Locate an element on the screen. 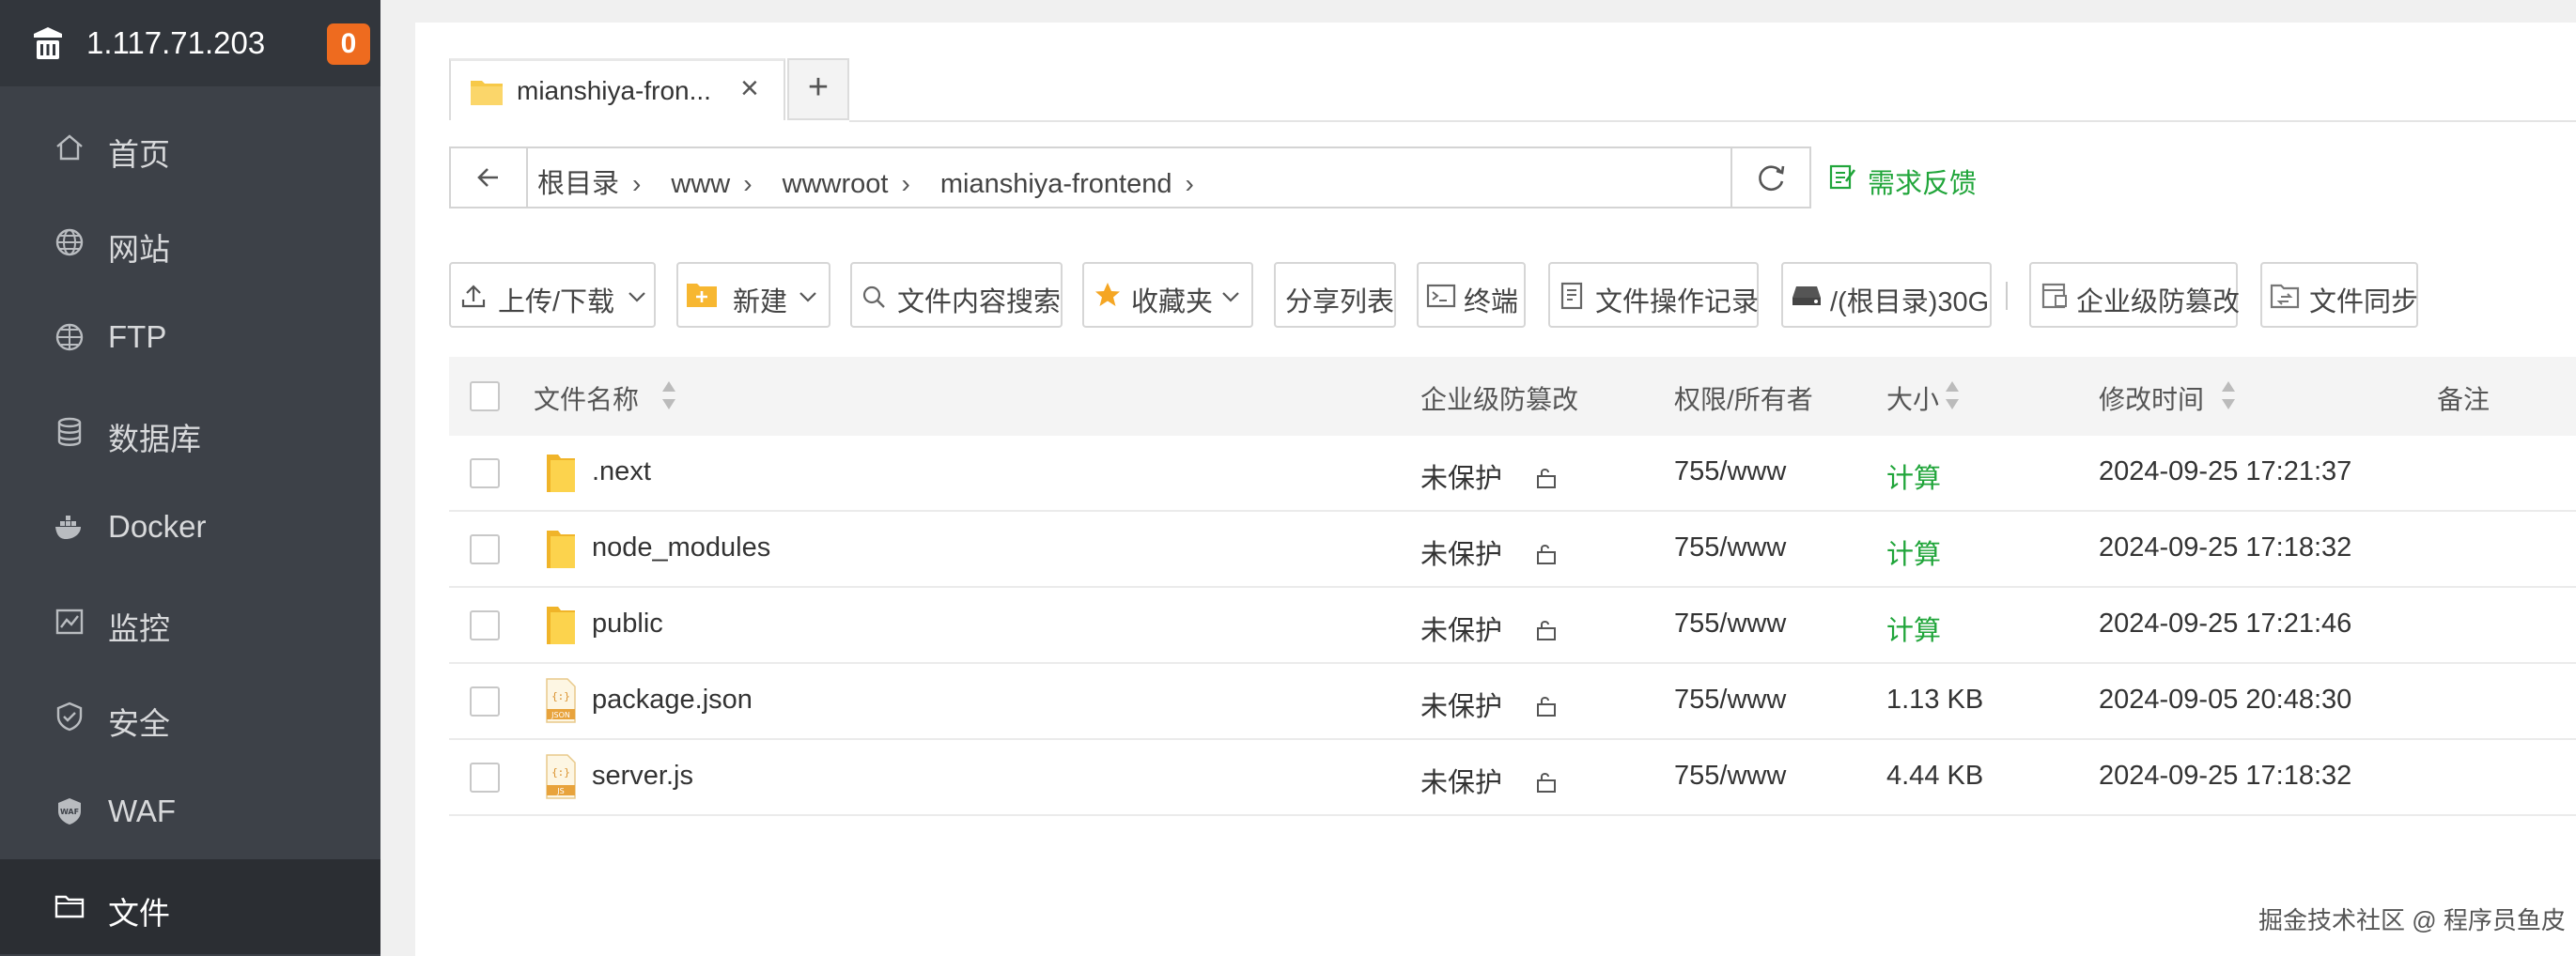 Image resolution: width=2576 pixels, height=956 pixels. share-list-button: 分享列表 is located at coordinates (1335, 295).